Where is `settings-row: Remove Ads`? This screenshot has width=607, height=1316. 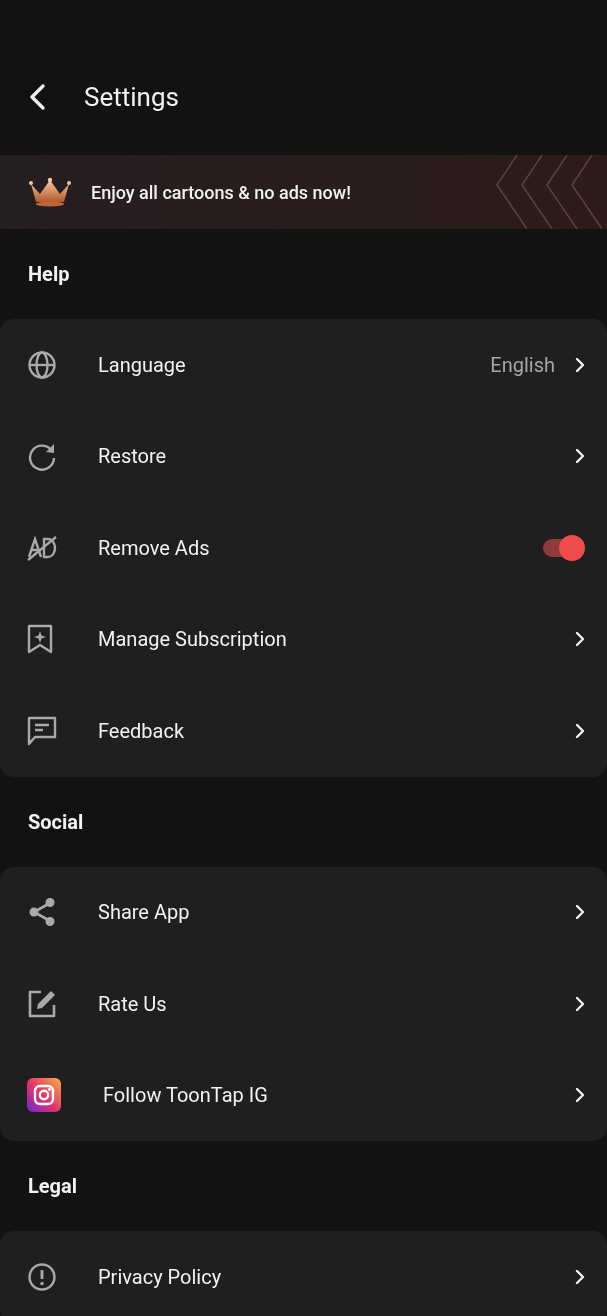 settings-row: Remove Ads is located at coordinates (303, 548).